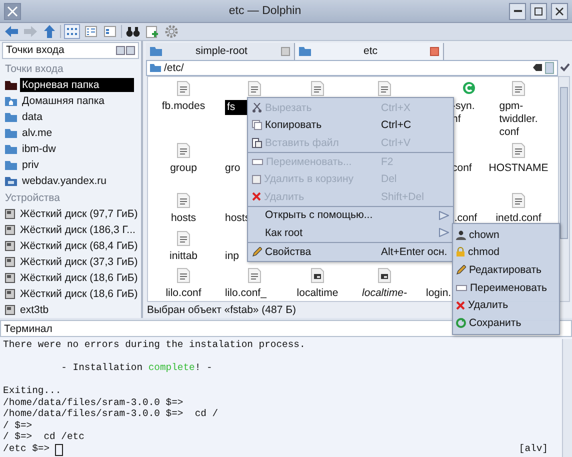  What do you see at coordinates (350, 125) in the screenshot?
I see `menu-item: Копировать Ctrl+C` at bounding box center [350, 125].